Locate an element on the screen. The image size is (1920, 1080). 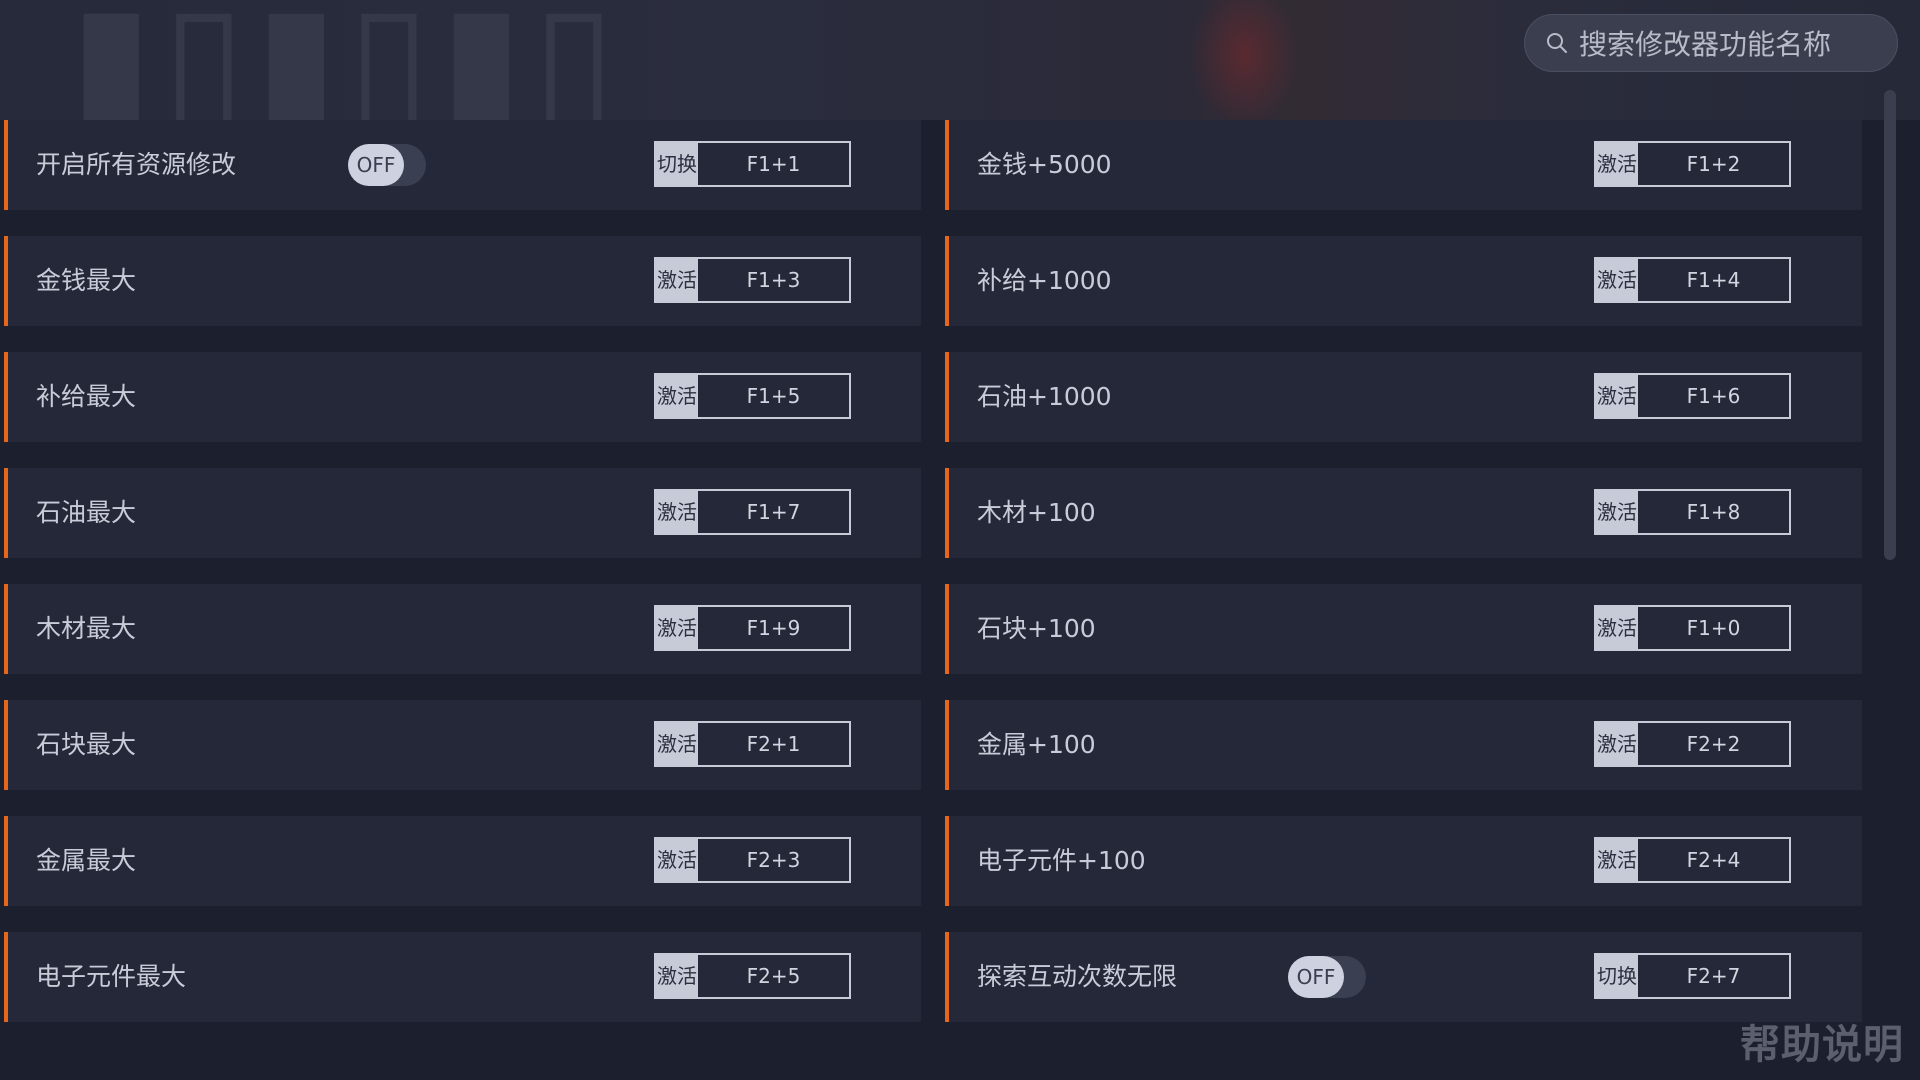
cheat-row: 木材+100 激活 F1+8 is located at coordinates (1403, 513).